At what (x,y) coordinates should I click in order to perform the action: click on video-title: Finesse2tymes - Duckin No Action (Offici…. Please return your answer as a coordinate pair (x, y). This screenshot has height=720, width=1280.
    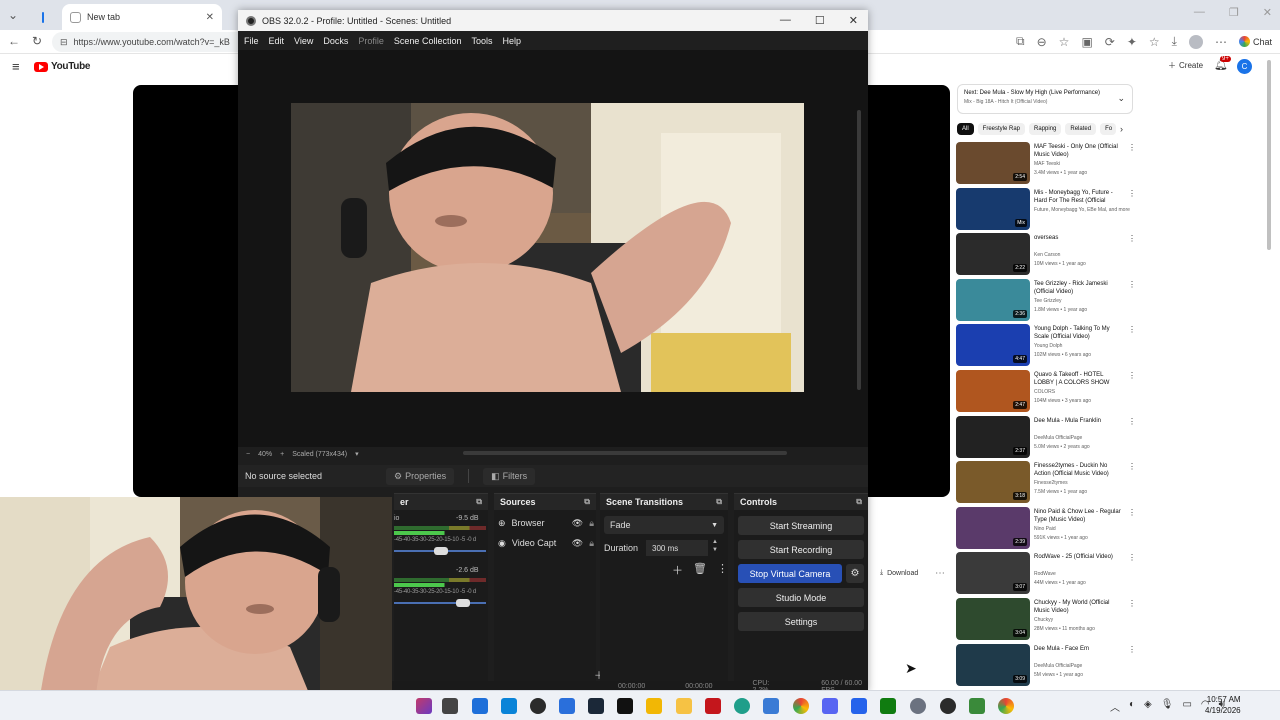
    Looking at the image, I should click on (1078, 470).